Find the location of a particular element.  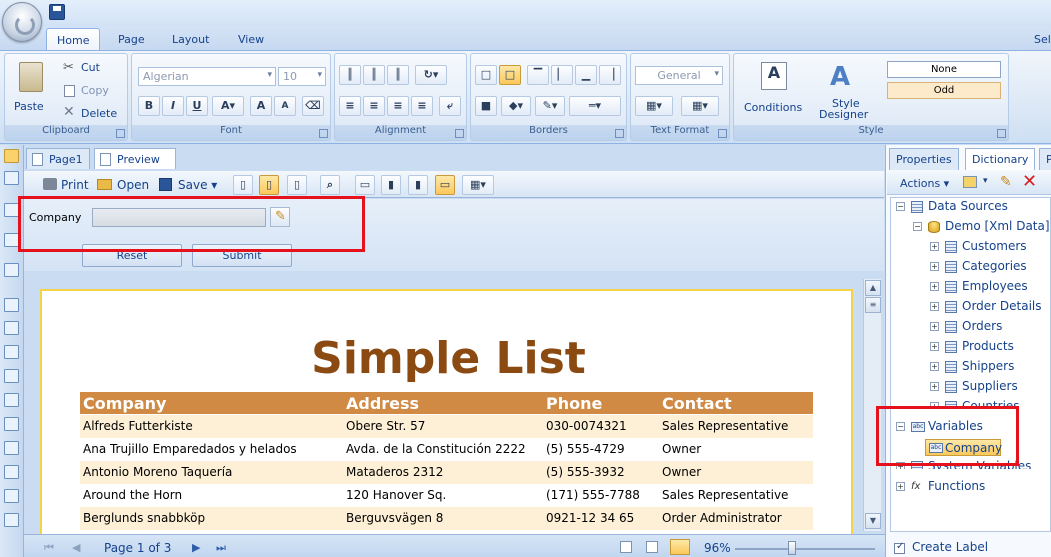

tree-employees: + Employees is located at coordinates (989, 287).